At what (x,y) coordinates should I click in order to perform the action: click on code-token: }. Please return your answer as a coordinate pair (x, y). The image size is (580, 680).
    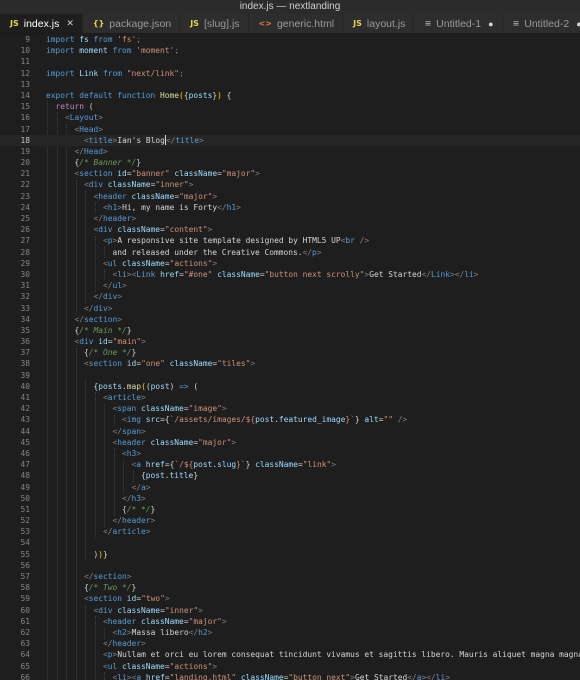
    Looking at the image, I should click on (134, 588).